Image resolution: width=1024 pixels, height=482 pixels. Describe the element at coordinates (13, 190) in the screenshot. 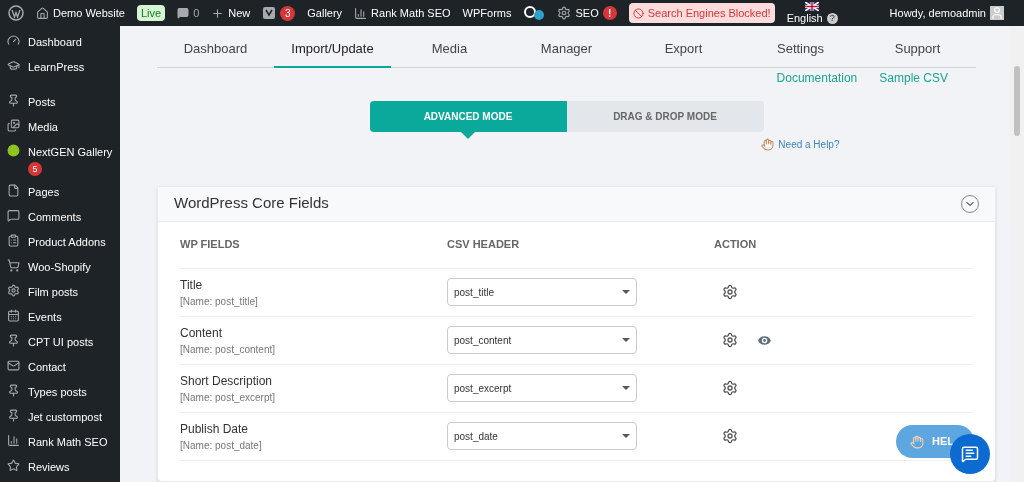

I see `page-icon` at that location.